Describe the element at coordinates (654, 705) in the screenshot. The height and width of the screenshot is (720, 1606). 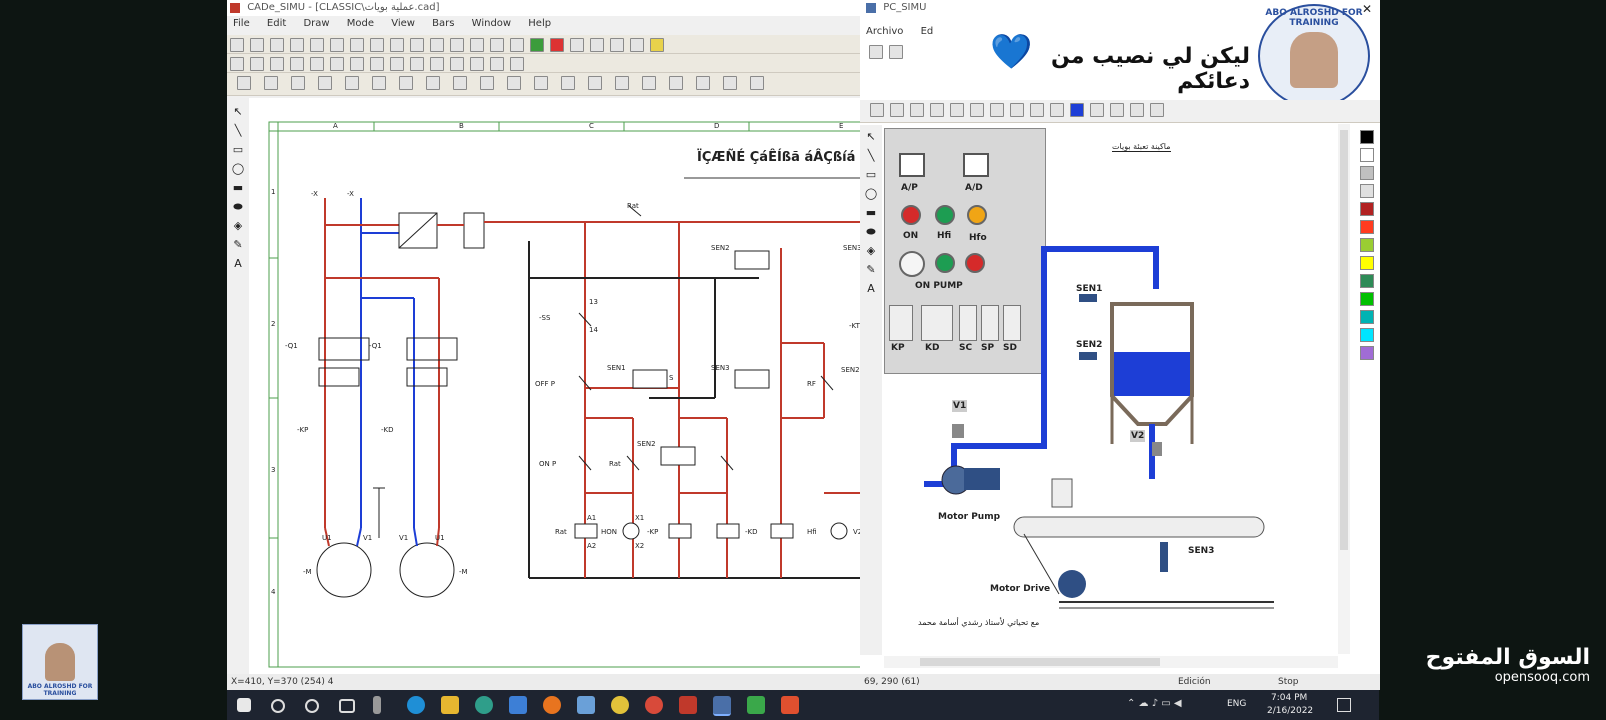
I see `chrome-2-icon` at that location.